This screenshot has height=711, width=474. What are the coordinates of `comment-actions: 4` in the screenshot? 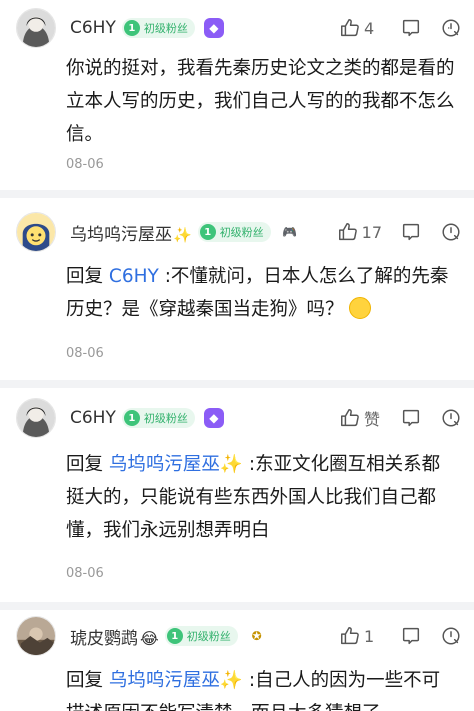 It's located at (391, 28).